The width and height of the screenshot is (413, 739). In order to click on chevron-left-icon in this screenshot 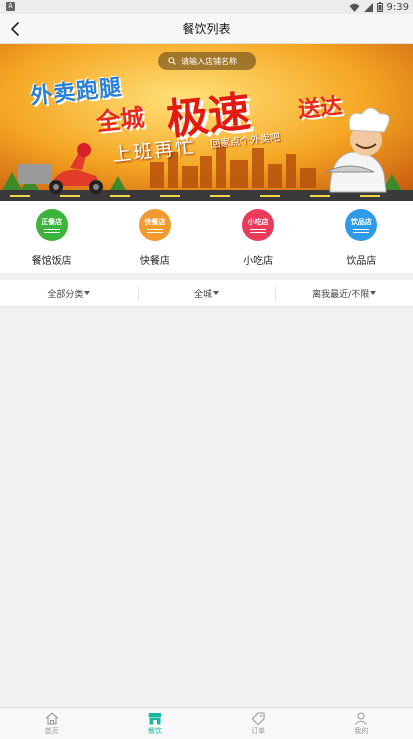, I will do `click(15, 29)`.